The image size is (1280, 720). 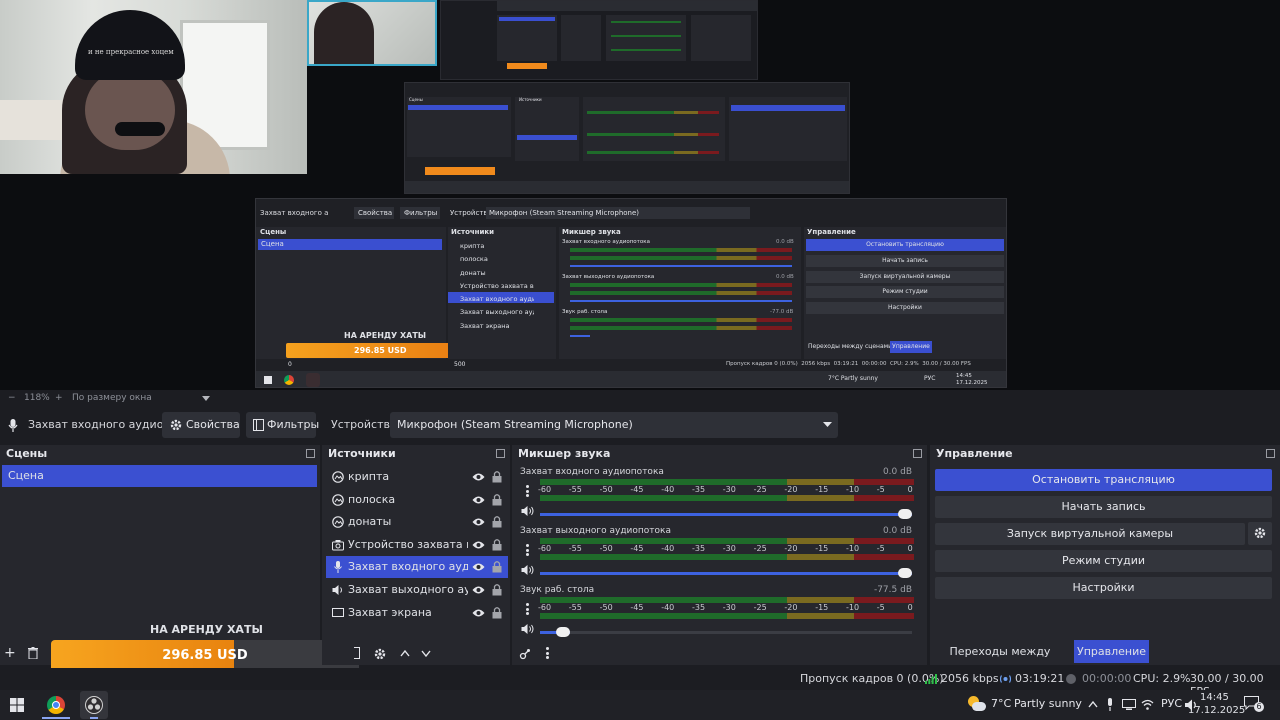 What do you see at coordinates (1005, 679) in the screenshot?
I see `broadcast-icon` at bounding box center [1005, 679].